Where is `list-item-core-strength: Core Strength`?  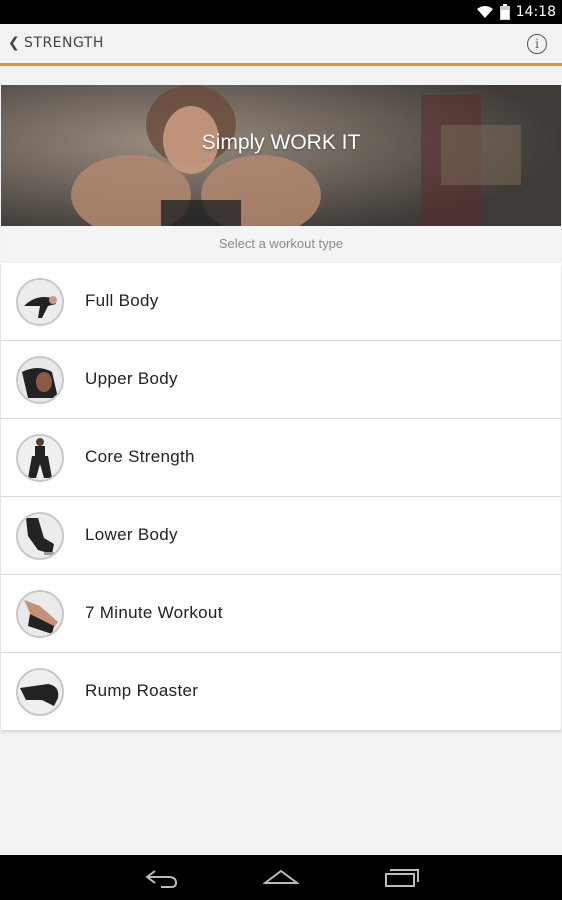 list-item-core-strength: Core Strength is located at coordinates (281, 458).